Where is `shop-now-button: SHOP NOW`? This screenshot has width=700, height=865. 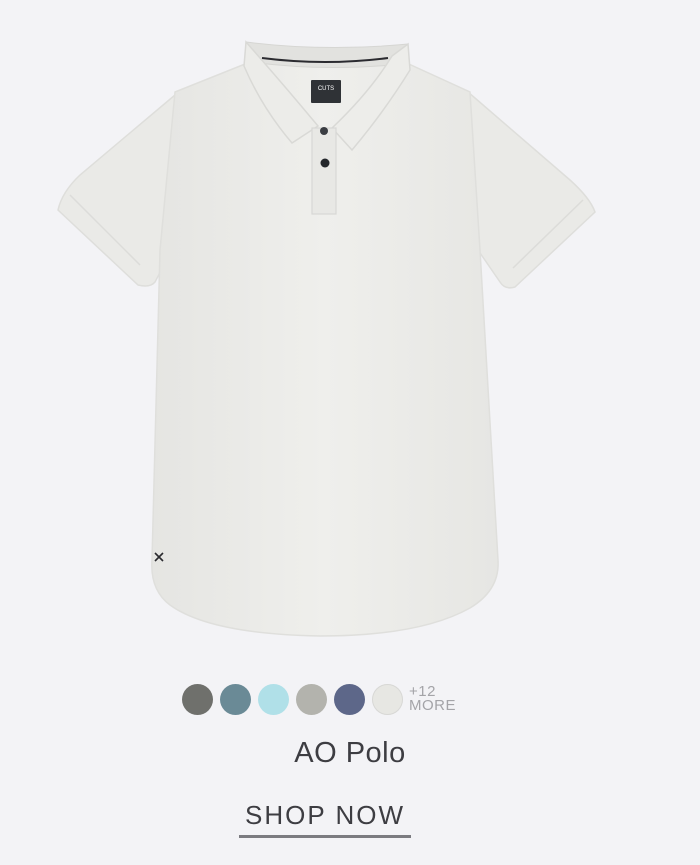
shop-now-button: SHOP NOW is located at coordinates (325, 819).